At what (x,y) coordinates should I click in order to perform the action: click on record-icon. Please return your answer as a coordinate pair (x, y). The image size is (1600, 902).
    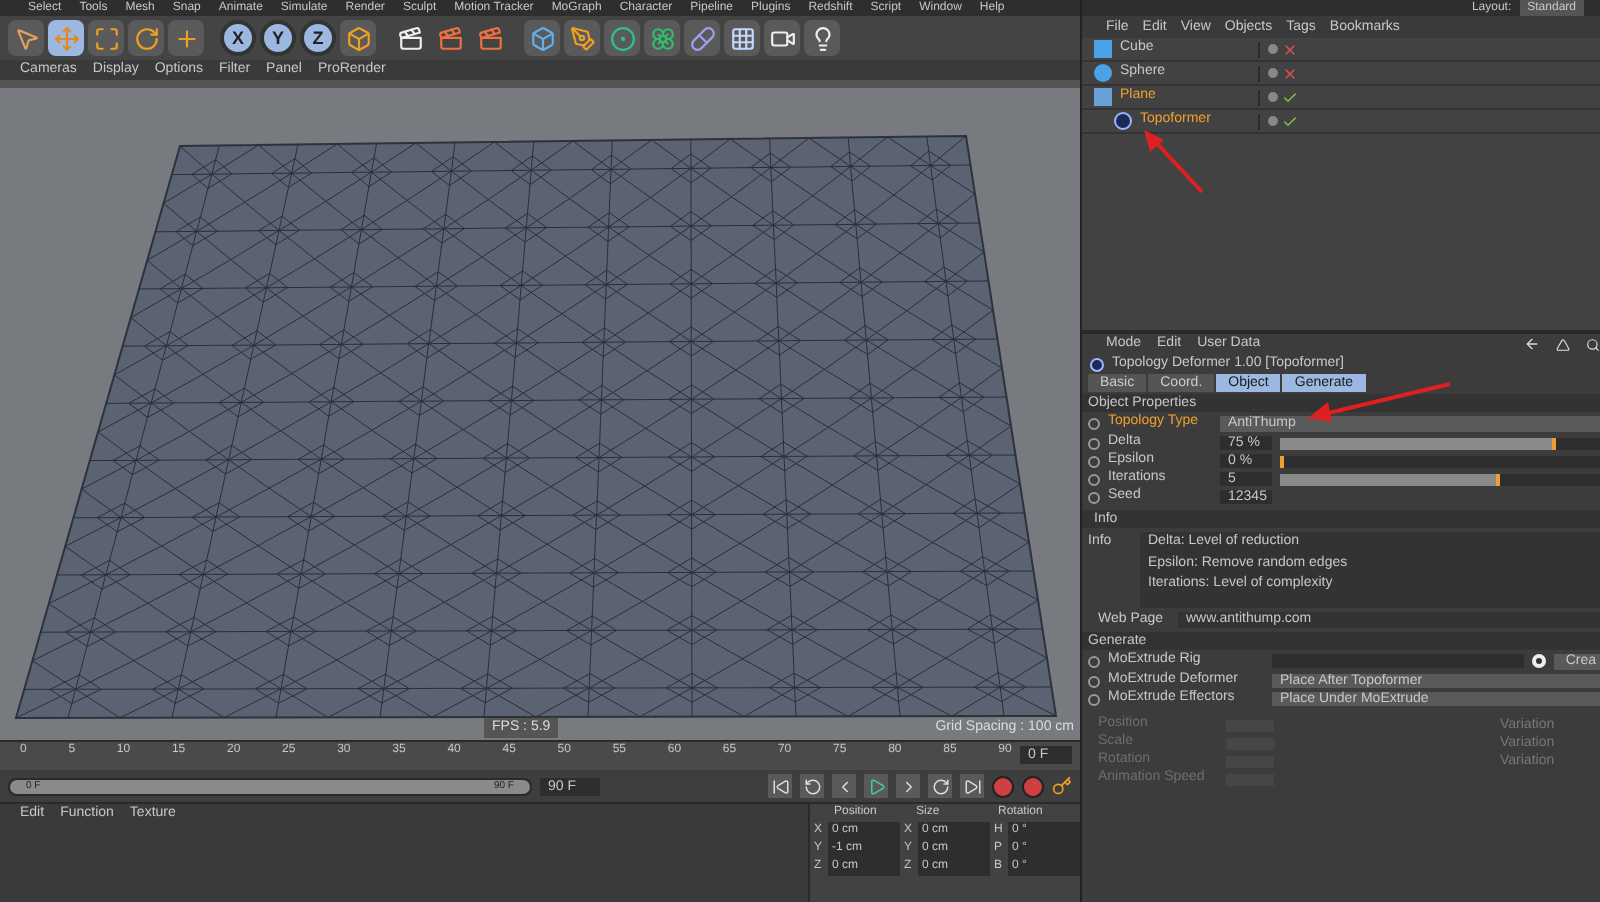
    Looking at the image, I should click on (1003, 786).